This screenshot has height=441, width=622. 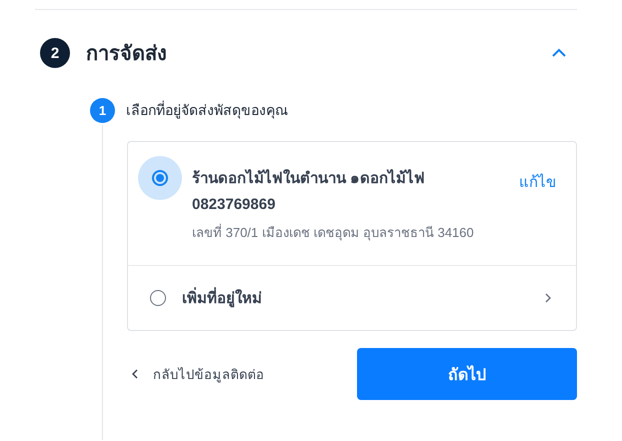 I want to click on chevron-right-icon, so click(x=548, y=298).